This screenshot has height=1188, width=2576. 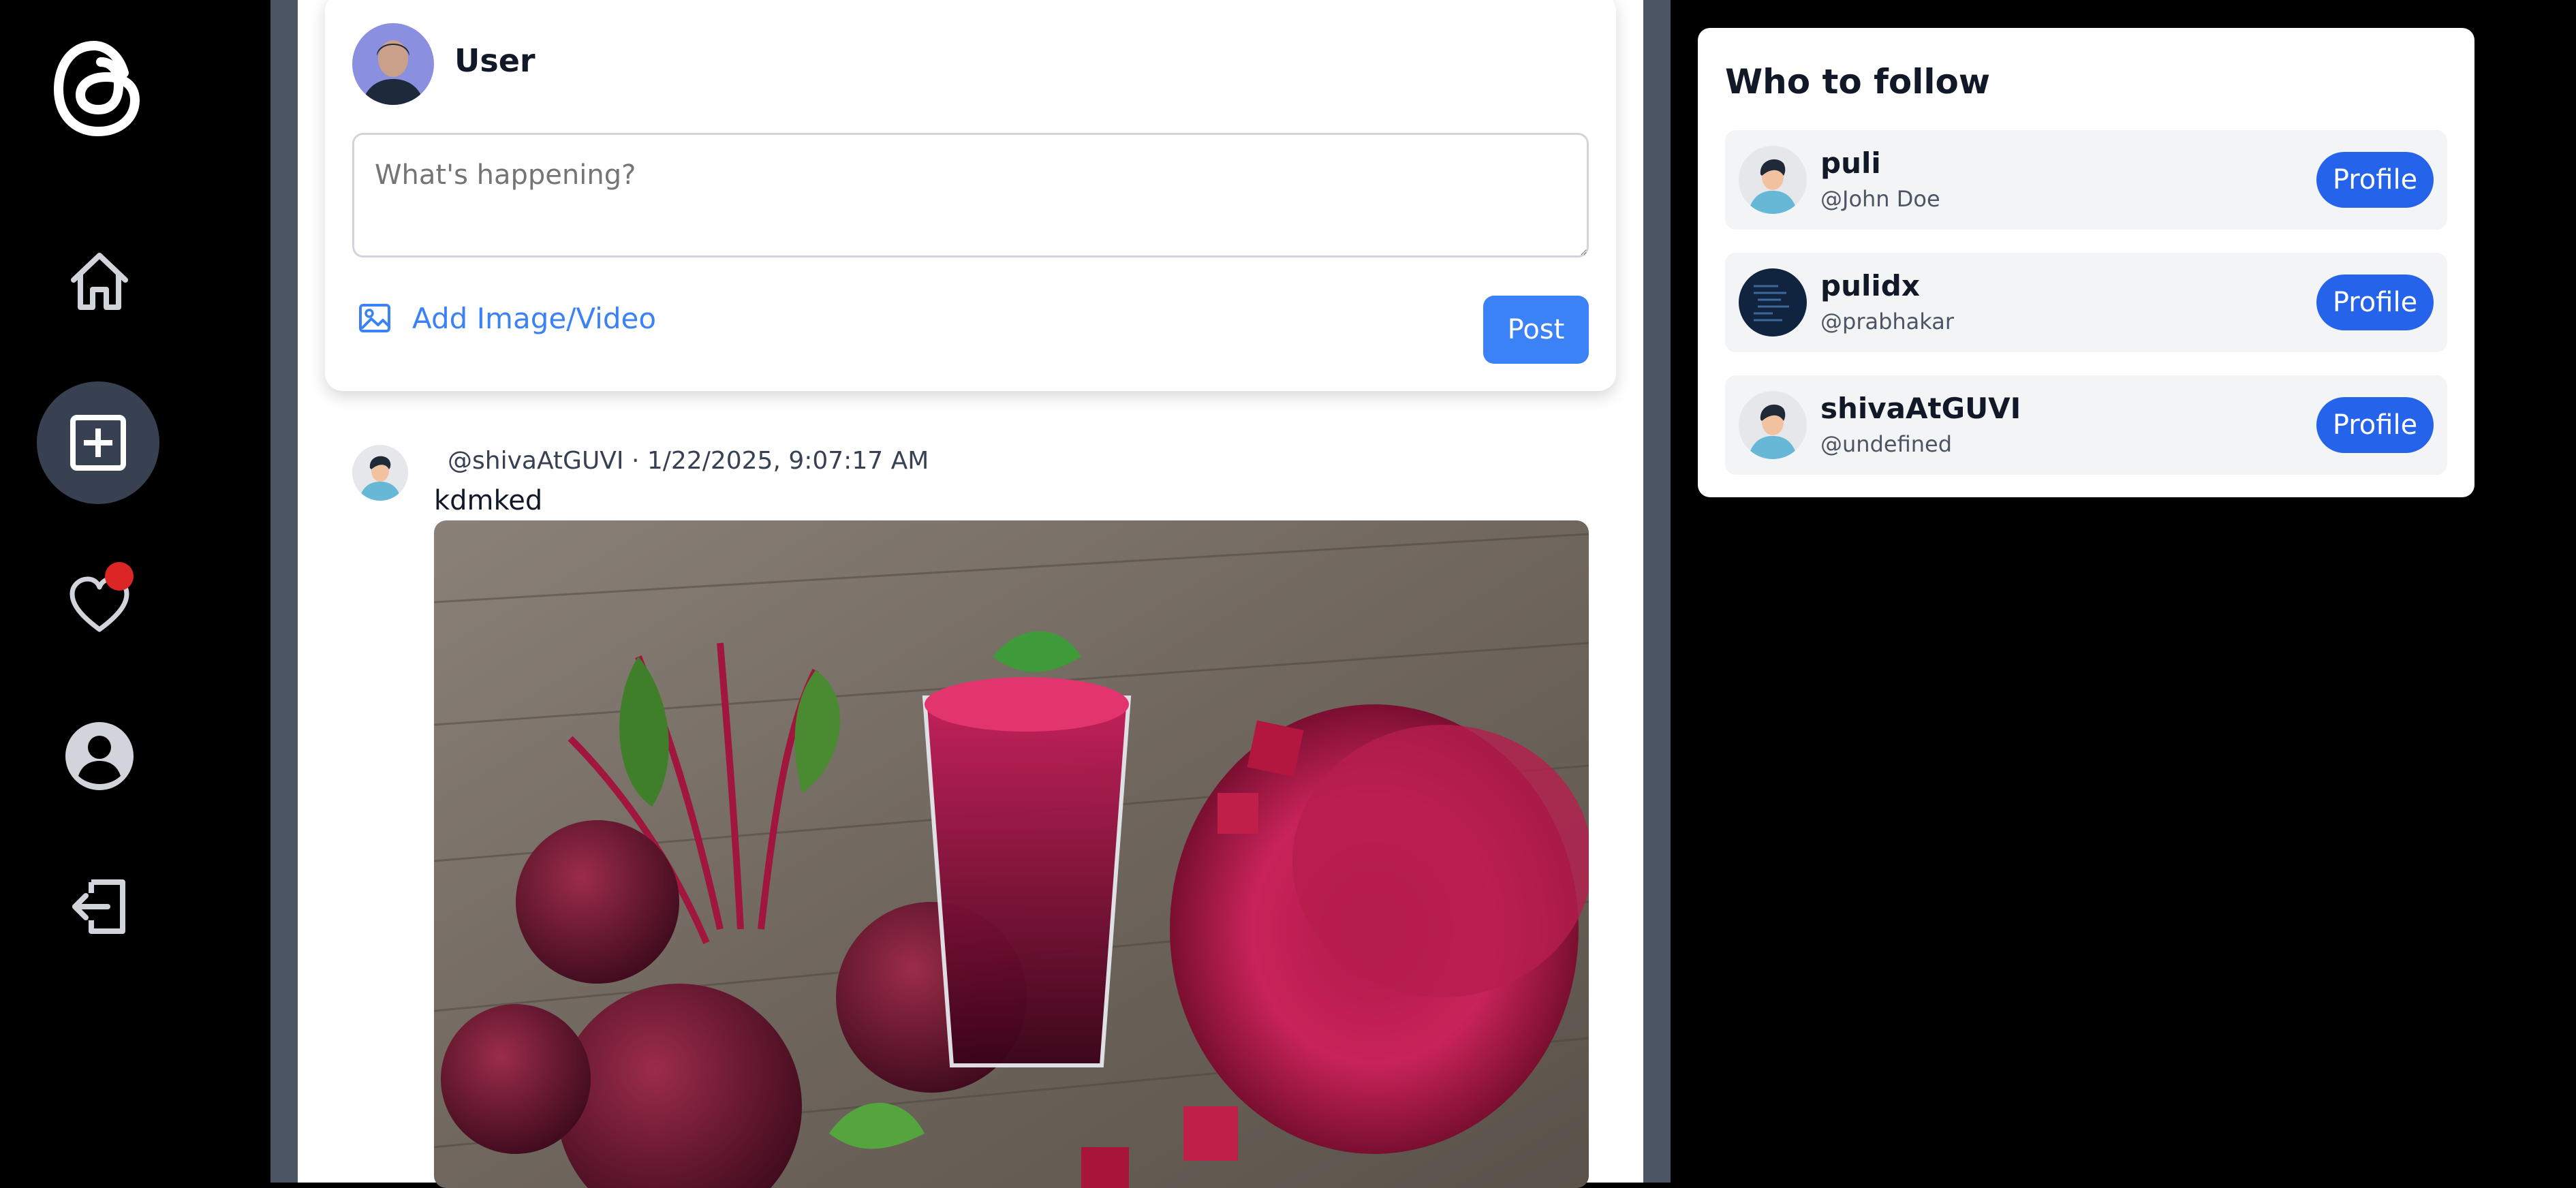 I want to click on who-to-follow-title: Who to follow, so click(x=1858, y=81).